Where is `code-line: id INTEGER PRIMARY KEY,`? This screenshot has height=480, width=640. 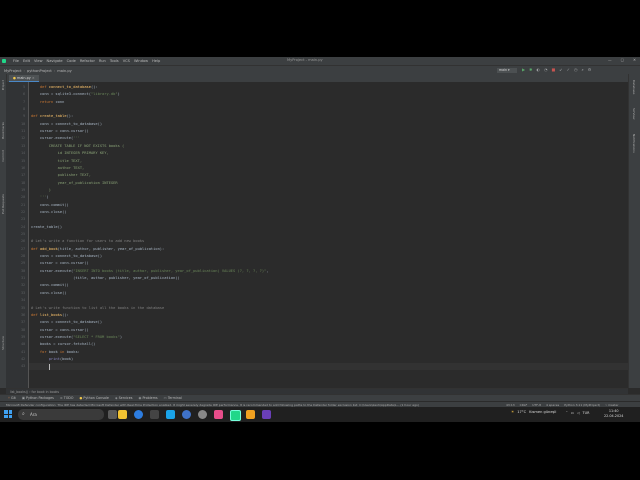
code-line: id INTEGER PRIMARY KEY, is located at coordinates (70, 153).